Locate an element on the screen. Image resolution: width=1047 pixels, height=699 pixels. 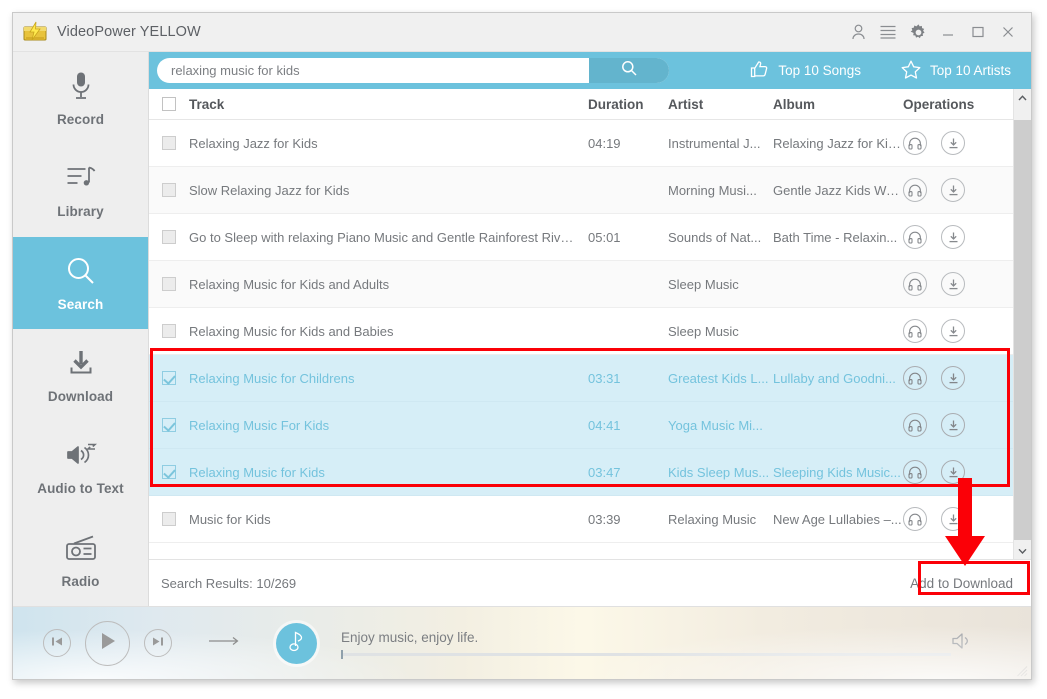
column-header-artist: Artist is located at coordinates (720, 104).